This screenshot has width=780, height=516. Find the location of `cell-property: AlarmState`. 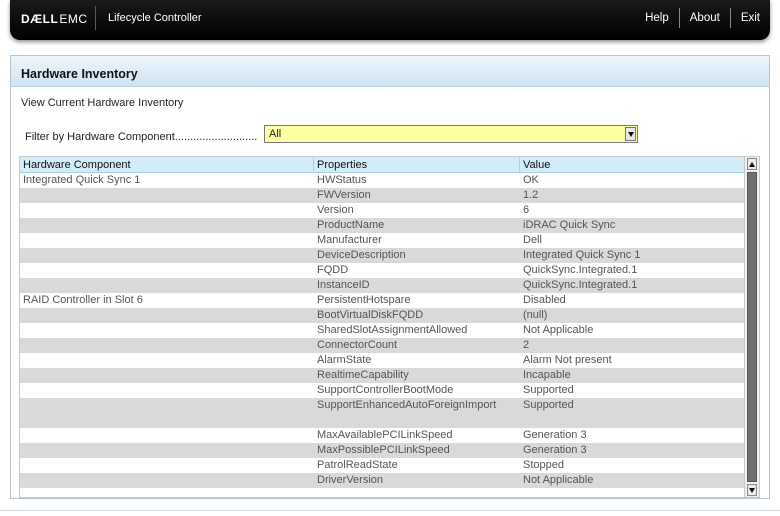

cell-property: AlarmState is located at coordinates (344, 360).